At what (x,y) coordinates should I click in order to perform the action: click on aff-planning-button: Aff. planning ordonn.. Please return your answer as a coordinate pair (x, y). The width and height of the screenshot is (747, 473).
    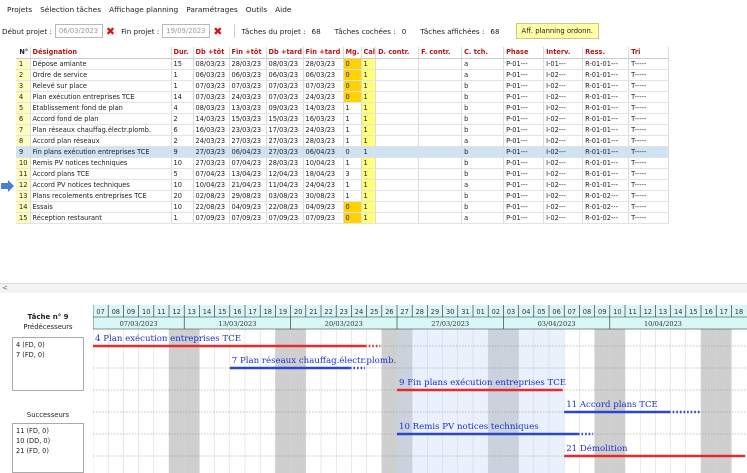
    Looking at the image, I should click on (557, 31).